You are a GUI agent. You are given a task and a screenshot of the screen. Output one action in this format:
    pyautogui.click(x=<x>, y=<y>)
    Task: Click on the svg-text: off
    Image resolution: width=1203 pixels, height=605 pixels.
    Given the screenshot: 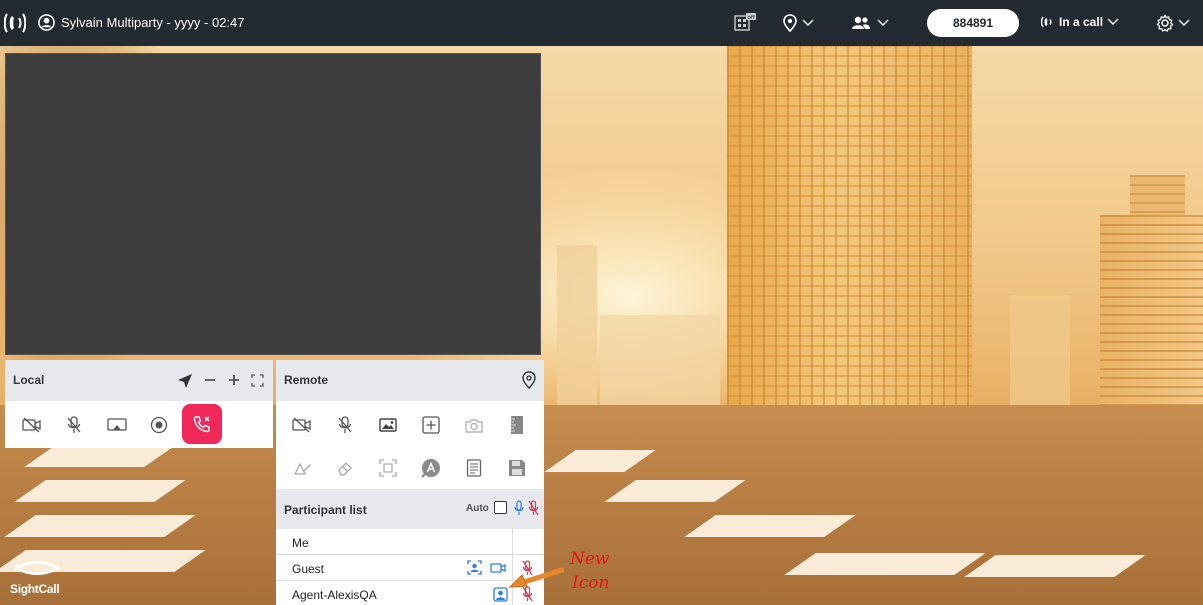 What is the action you would take?
    pyautogui.click(x=751, y=18)
    